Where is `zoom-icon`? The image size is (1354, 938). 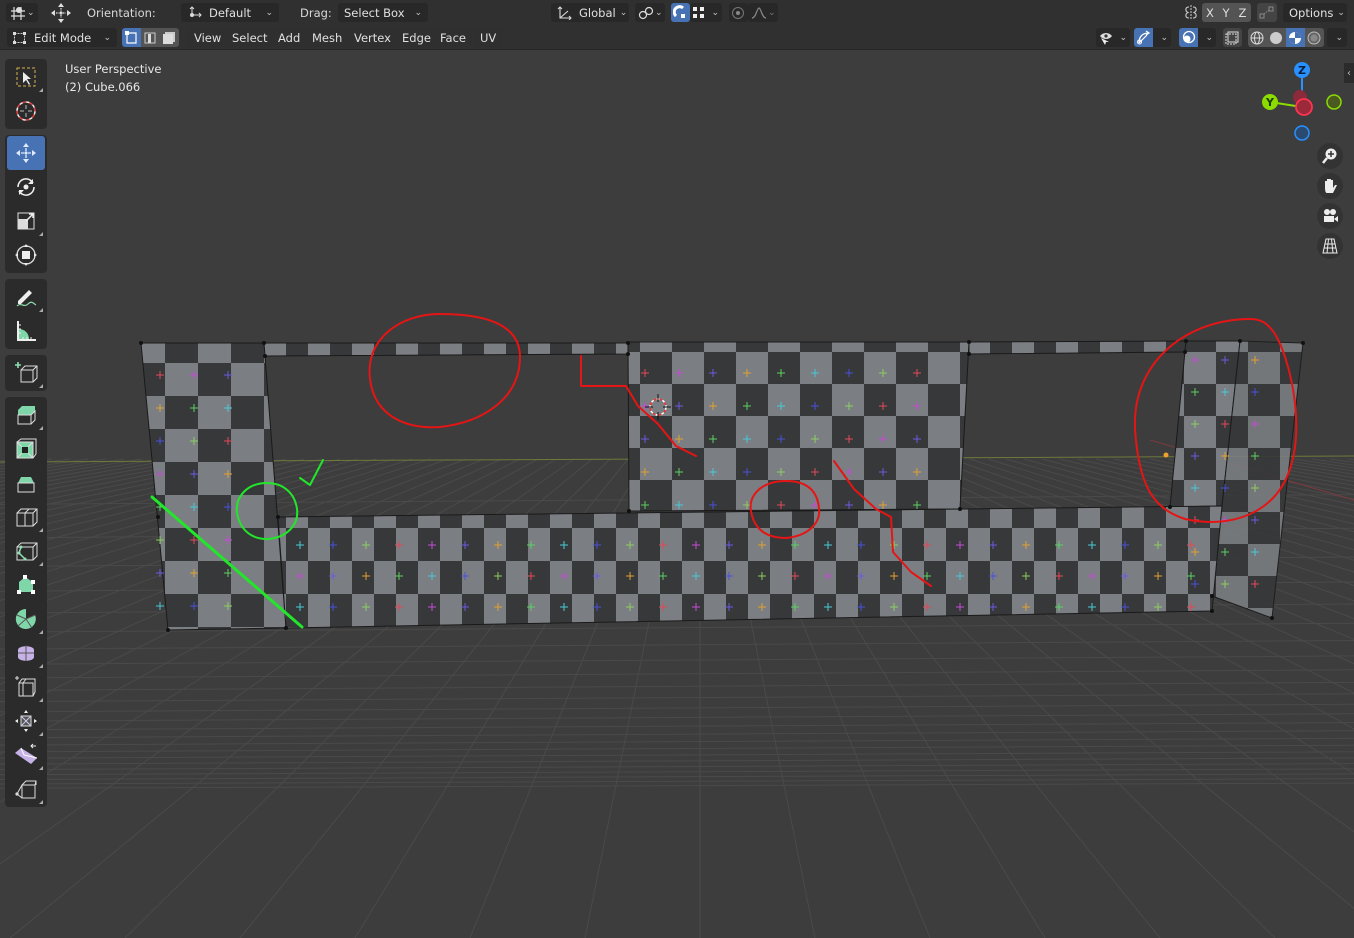 zoom-icon is located at coordinates (1330, 156).